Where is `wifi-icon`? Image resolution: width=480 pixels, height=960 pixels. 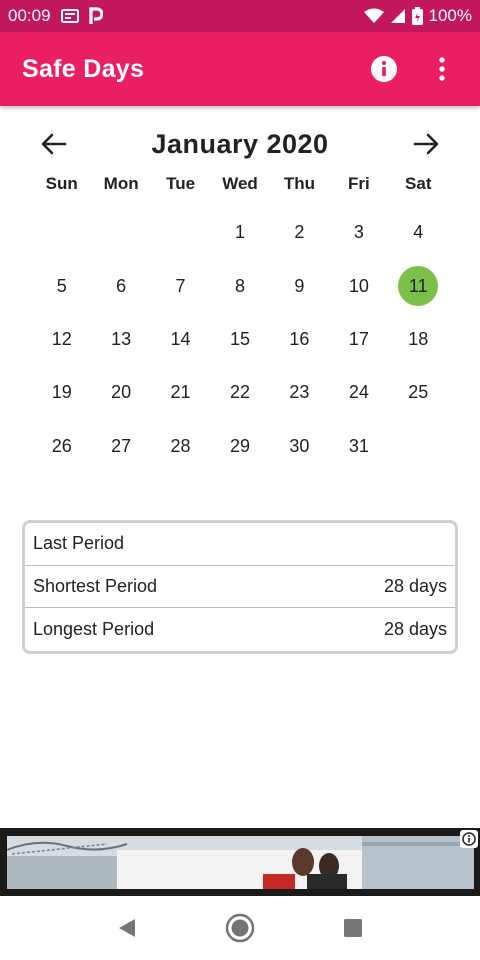
wifi-icon is located at coordinates (373, 16).